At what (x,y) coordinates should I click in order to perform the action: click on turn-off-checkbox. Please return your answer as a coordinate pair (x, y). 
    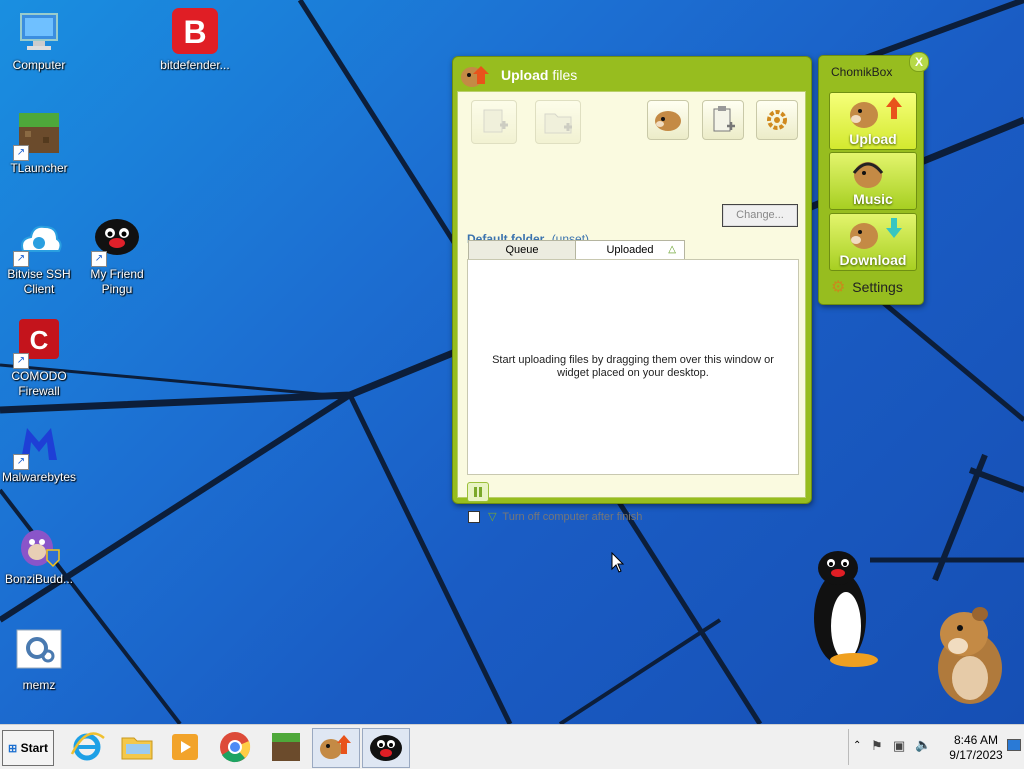
    Looking at the image, I should click on (474, 517).